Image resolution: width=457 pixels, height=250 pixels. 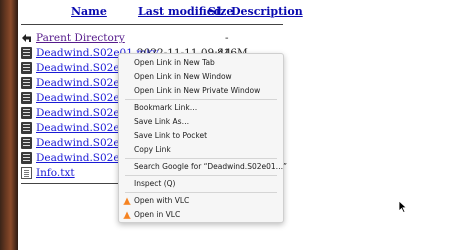 I want to click on parent-directory-link: Parent Directory, so click(x=80, y=38).